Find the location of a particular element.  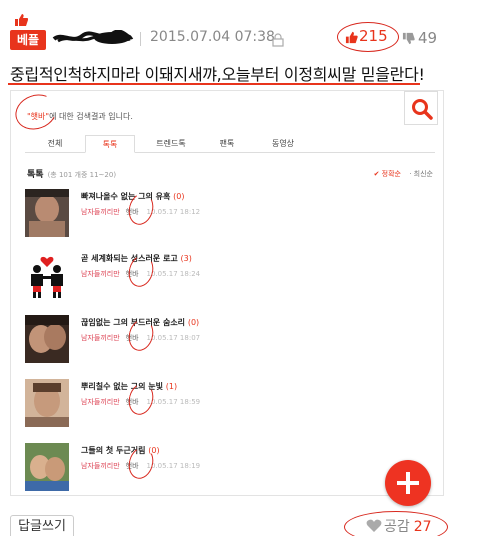

add-button is located at coordinates (408, 483).